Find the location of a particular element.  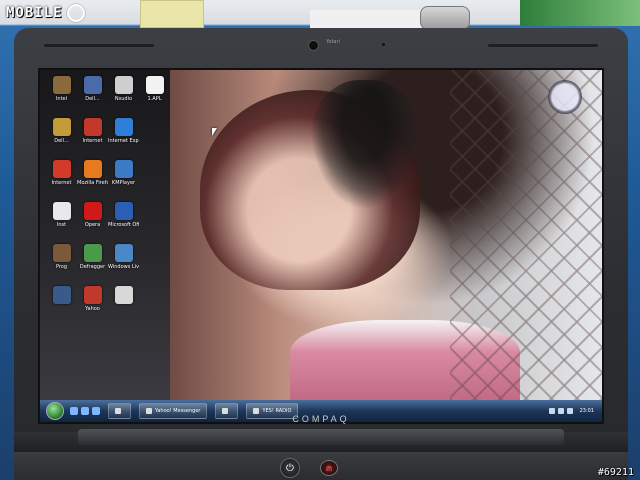

browser-icon is located at coordinates (92, 295).